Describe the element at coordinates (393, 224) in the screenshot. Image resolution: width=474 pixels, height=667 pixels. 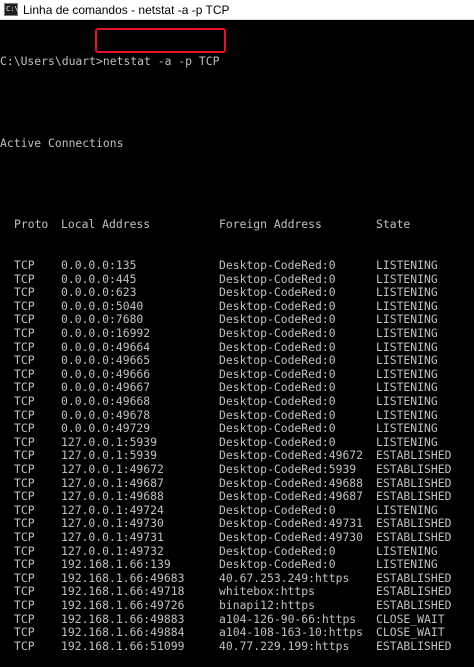
I see `header-state: State` at that location.